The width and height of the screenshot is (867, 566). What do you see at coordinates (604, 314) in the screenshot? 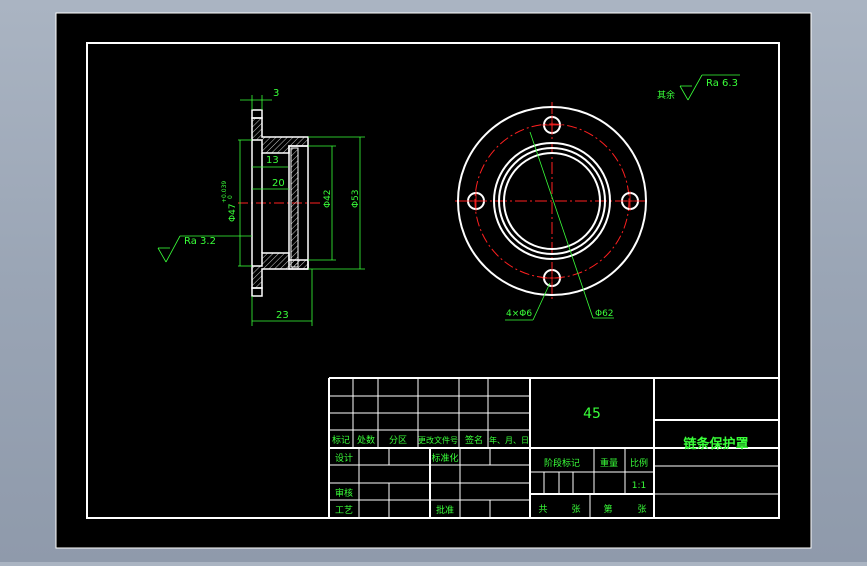
I see `pcd-label: Φ62` at bounding box center [604, 314].